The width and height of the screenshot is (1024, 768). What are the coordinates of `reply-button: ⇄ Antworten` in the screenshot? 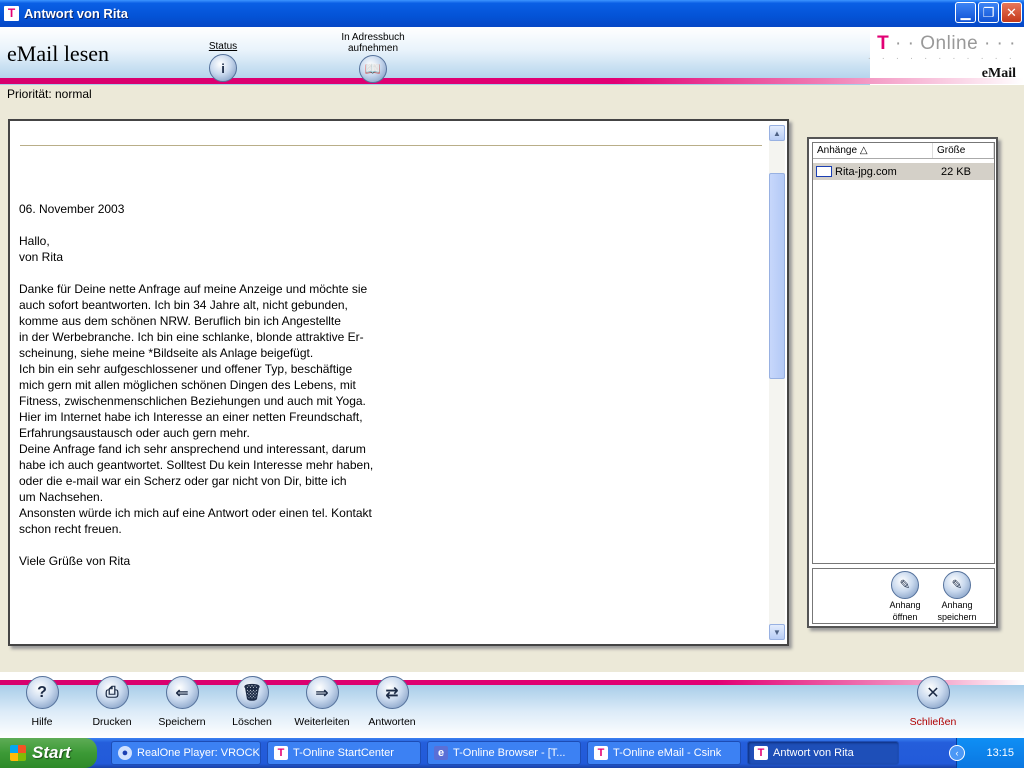 It's located at (392, 702).